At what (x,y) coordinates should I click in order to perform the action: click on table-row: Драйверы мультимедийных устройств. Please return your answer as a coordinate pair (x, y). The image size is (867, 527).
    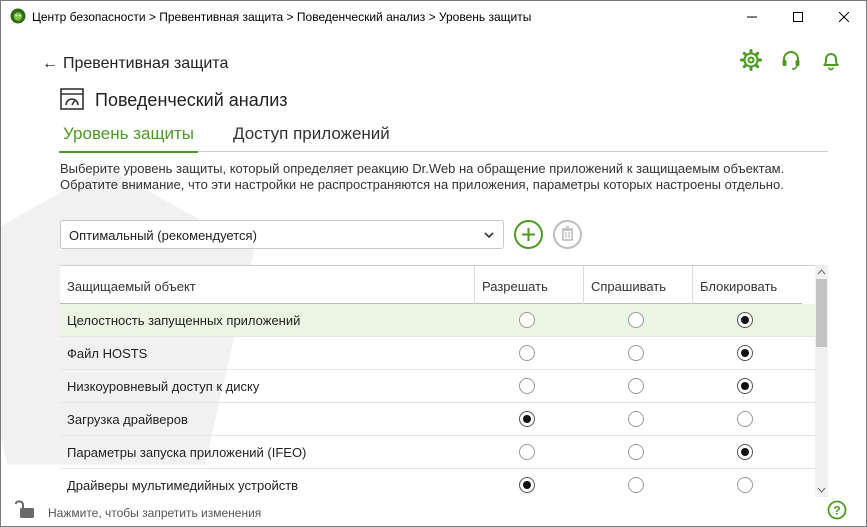
    Looking at the image, I should click on (438, 483).